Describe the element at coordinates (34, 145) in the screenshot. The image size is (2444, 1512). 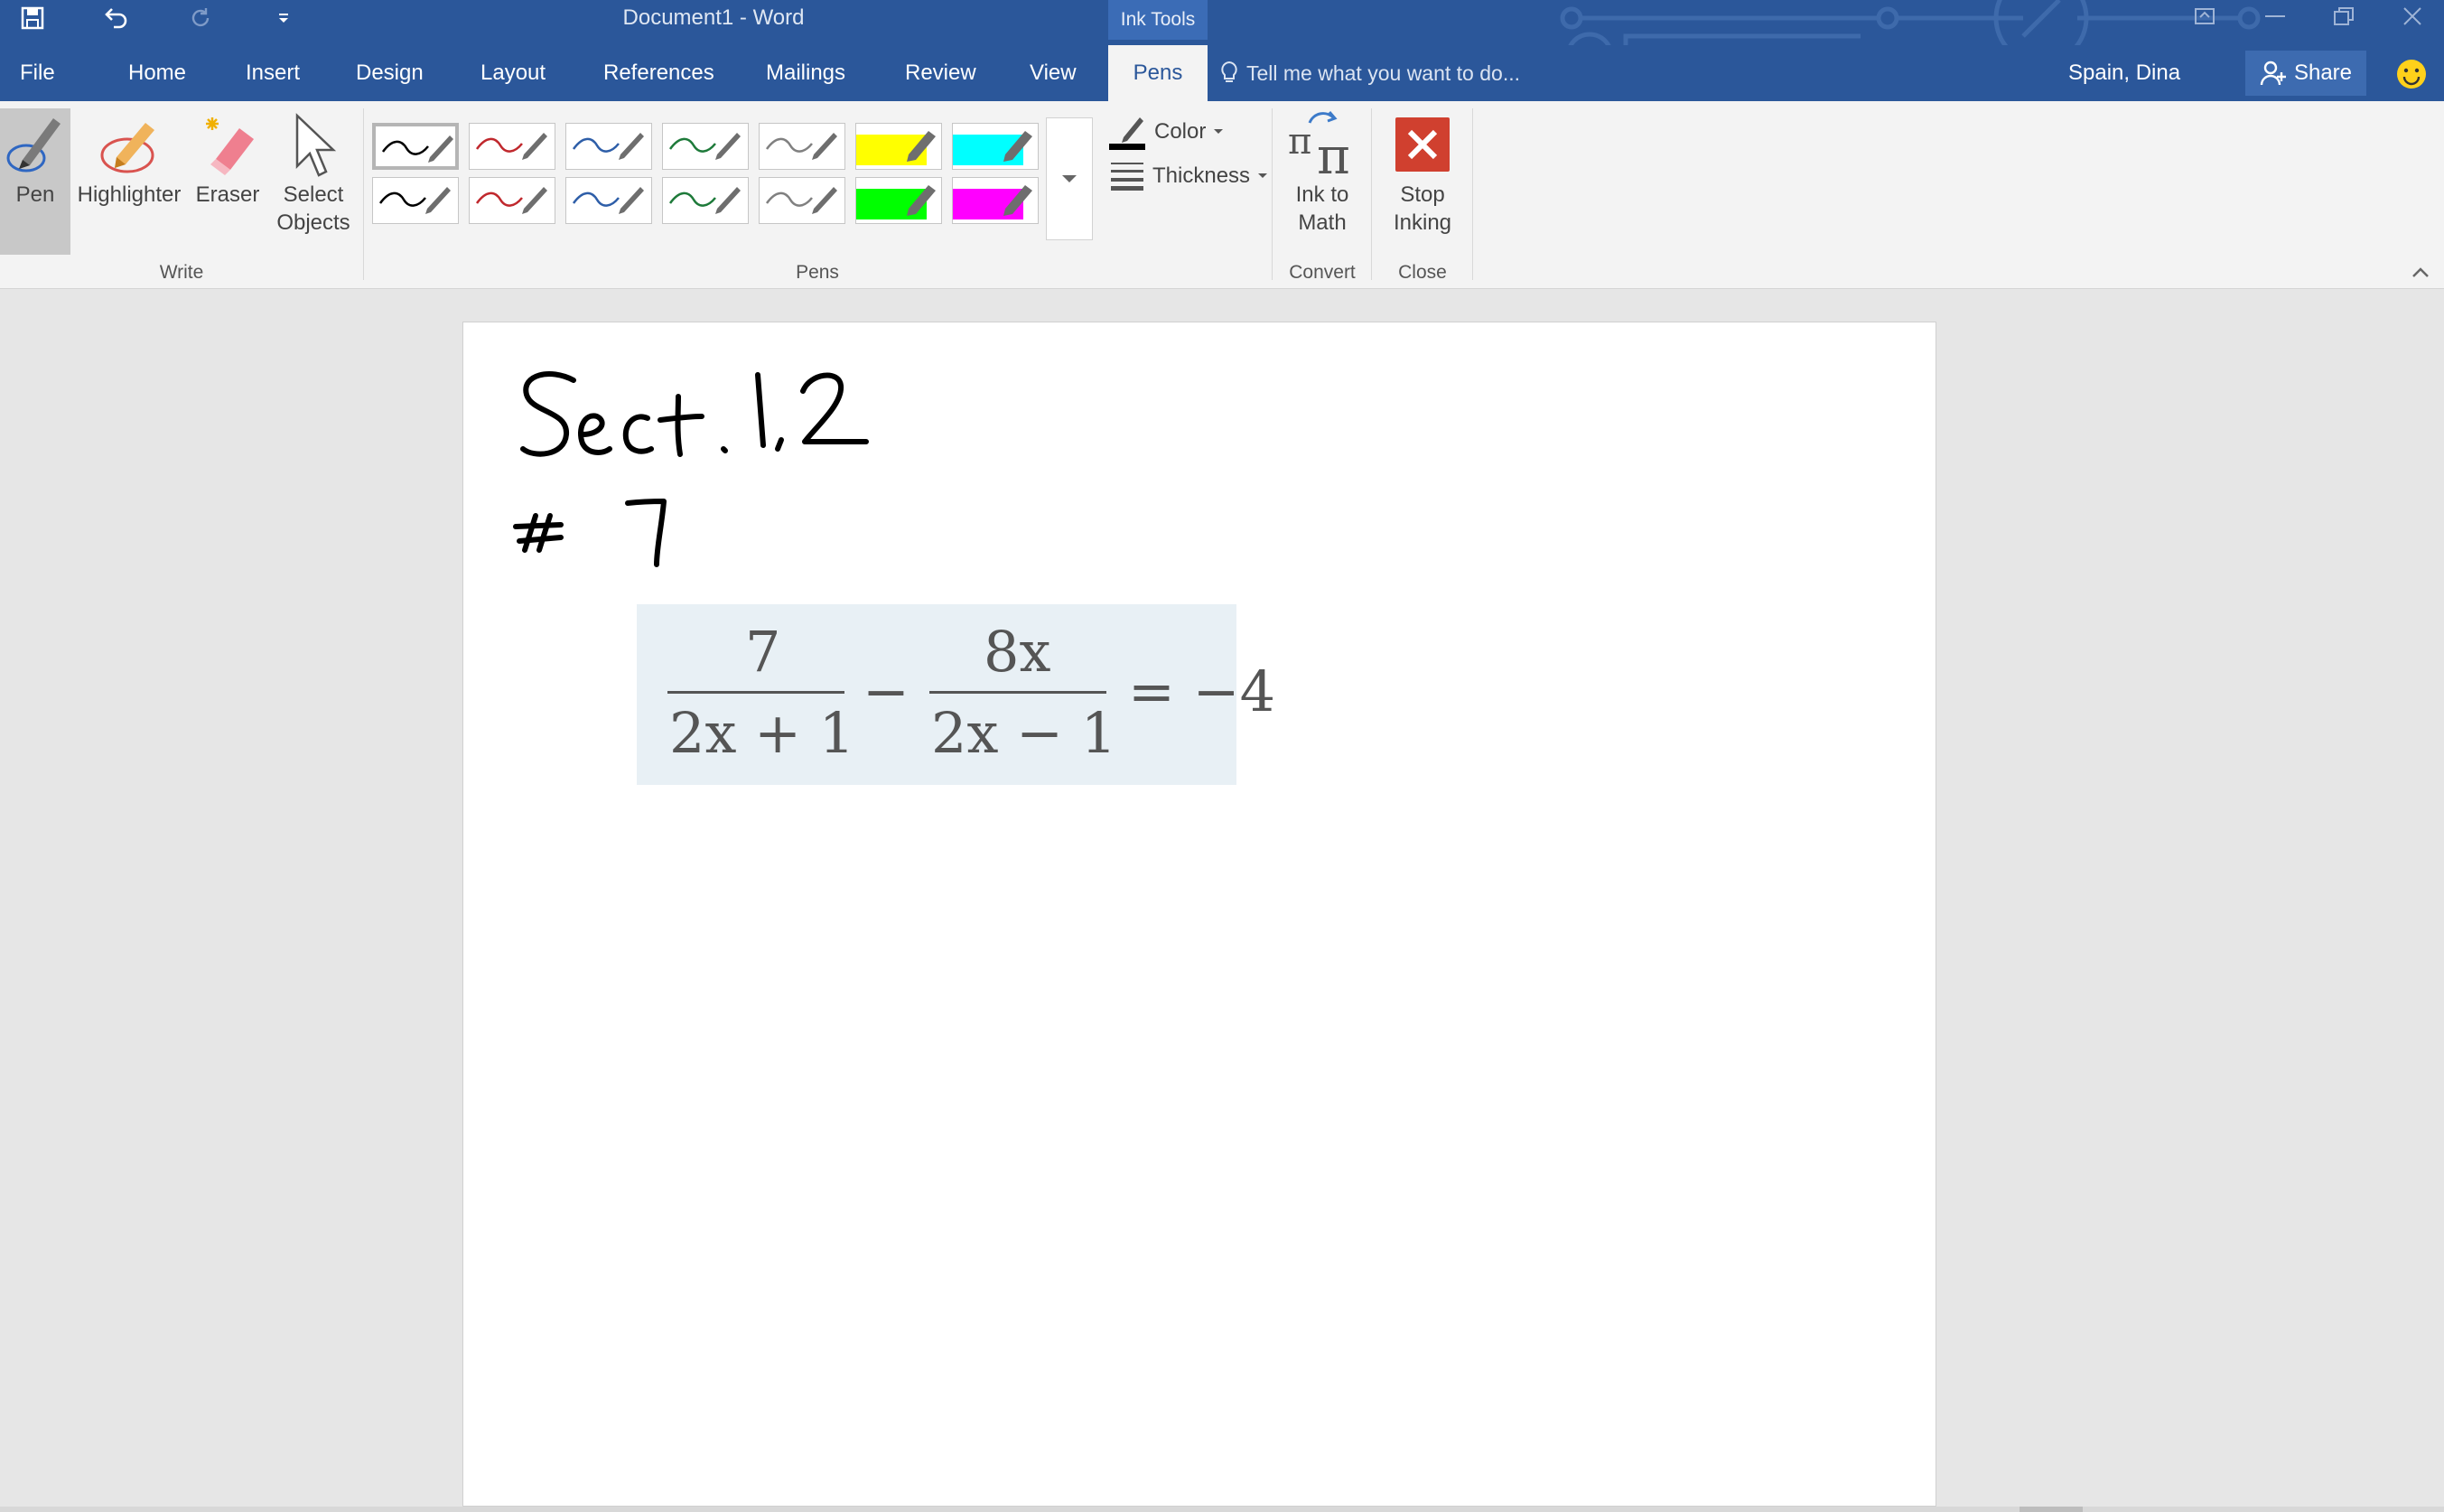
I see `pen-icon` at that location.